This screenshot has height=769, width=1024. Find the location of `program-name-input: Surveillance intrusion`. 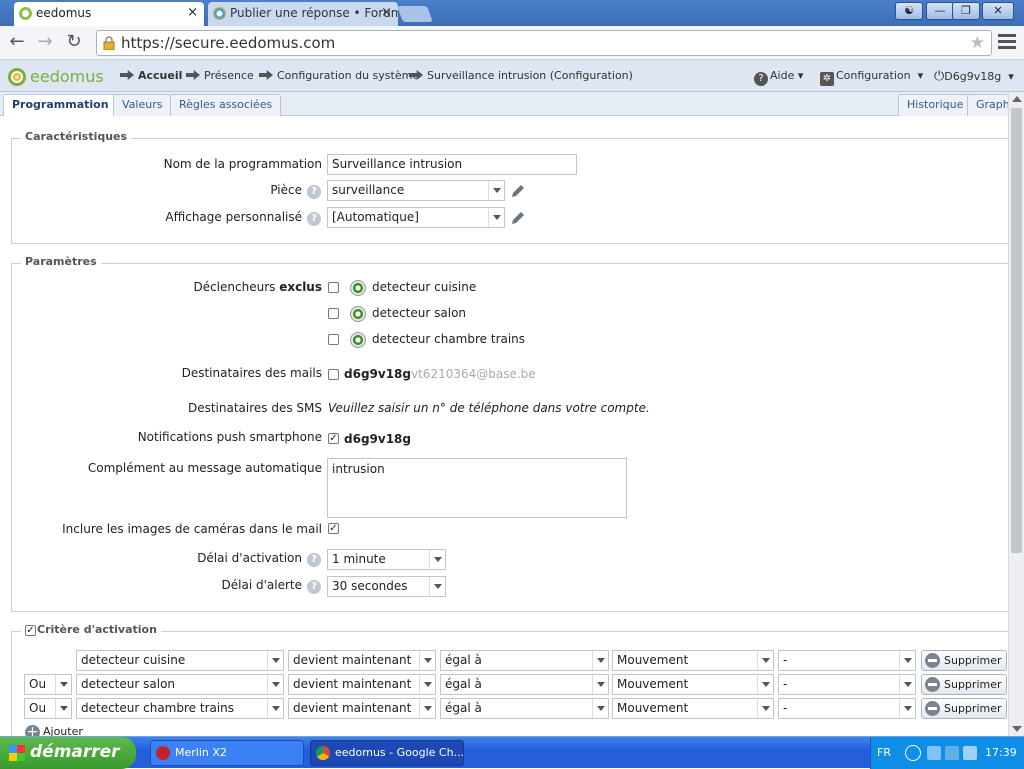

program-name-input: Surveillance intrusion is located at coordinates (452, 164).